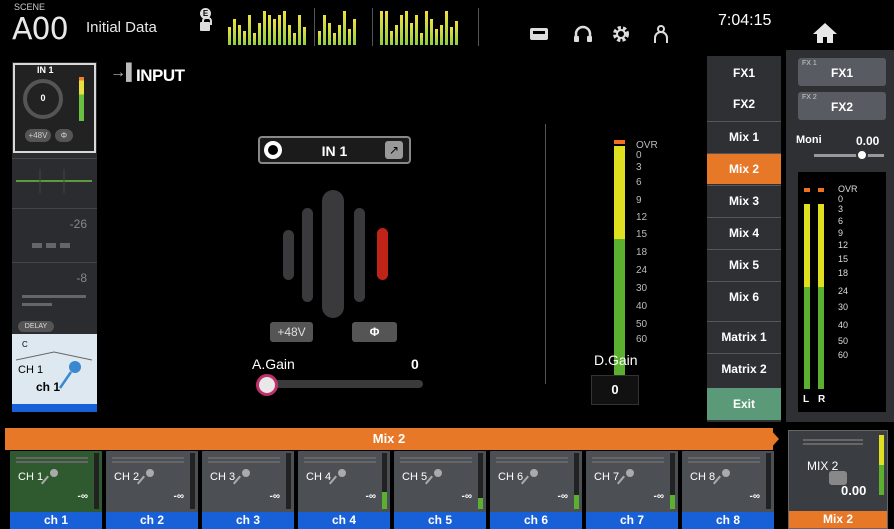  Describe the element at coordinates (744, 73) in the screenshot. I see `bus-fx1: FX1` at that location.